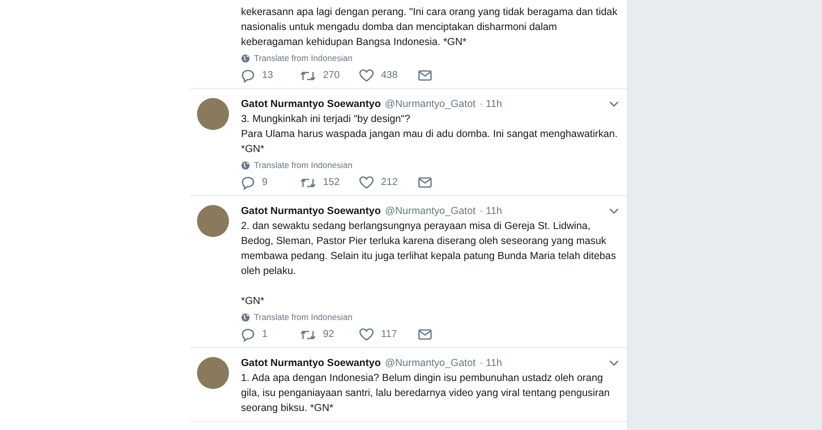  I want to click on tweet-text: kekerasann apa lagi dengan perang. "Ini cara orang yang tidak beragama dan tidak nasionalis untuk mengadu domba dan menciptakan disharmoni dalam keberagaman kehidupan Bangsa Indonesia. *GN*, so click(429, 28).